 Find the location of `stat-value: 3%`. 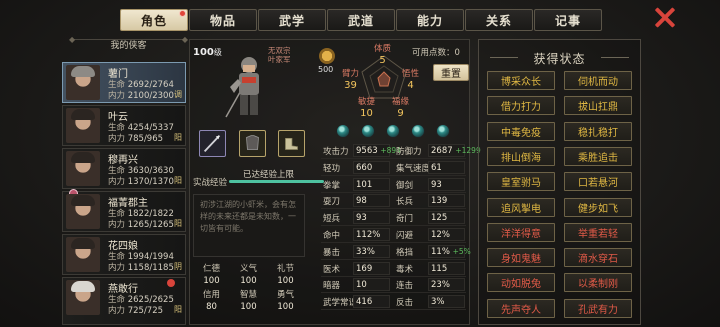

stat-value: 3% is located at coordinates (446, 302).